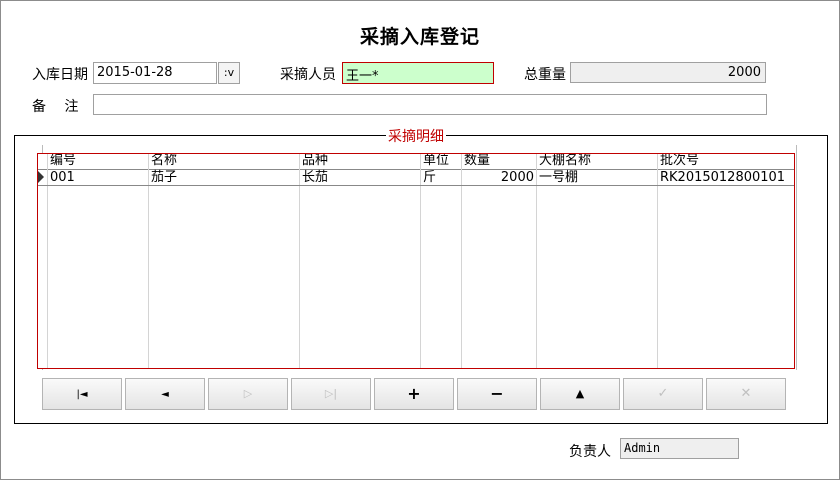 The height and width of the screenshot is (480, 840). I want to click on cell-greenhouse: 一号棚, so click(557, 178).